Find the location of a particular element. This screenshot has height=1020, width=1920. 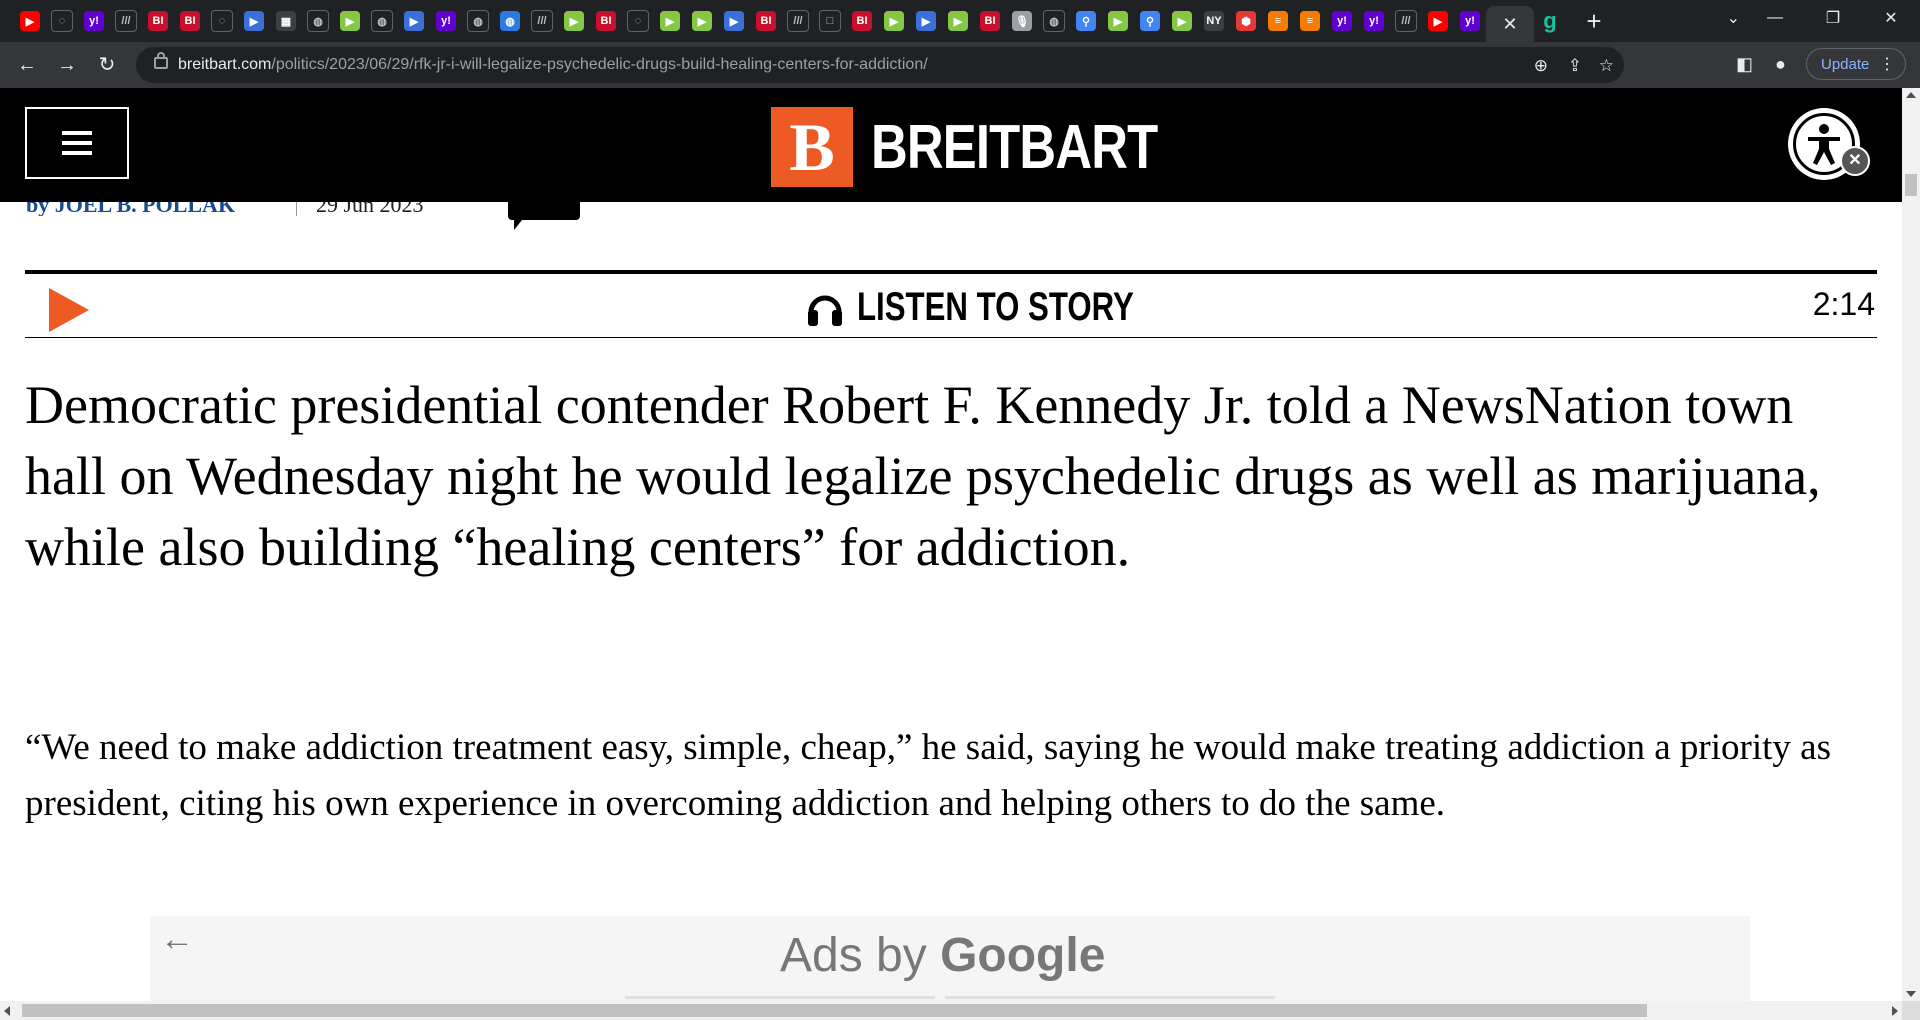

menu-line is located at coordinates (77, 133).